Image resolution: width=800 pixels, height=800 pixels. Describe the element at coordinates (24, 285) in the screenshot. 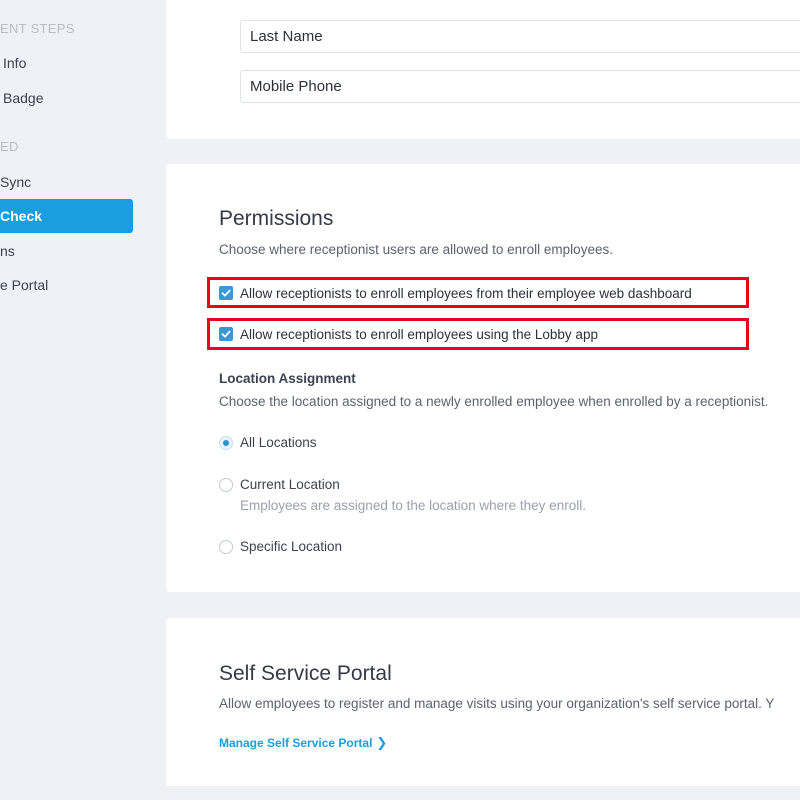

I see `sidebar-item-label: e Portal` at that location.